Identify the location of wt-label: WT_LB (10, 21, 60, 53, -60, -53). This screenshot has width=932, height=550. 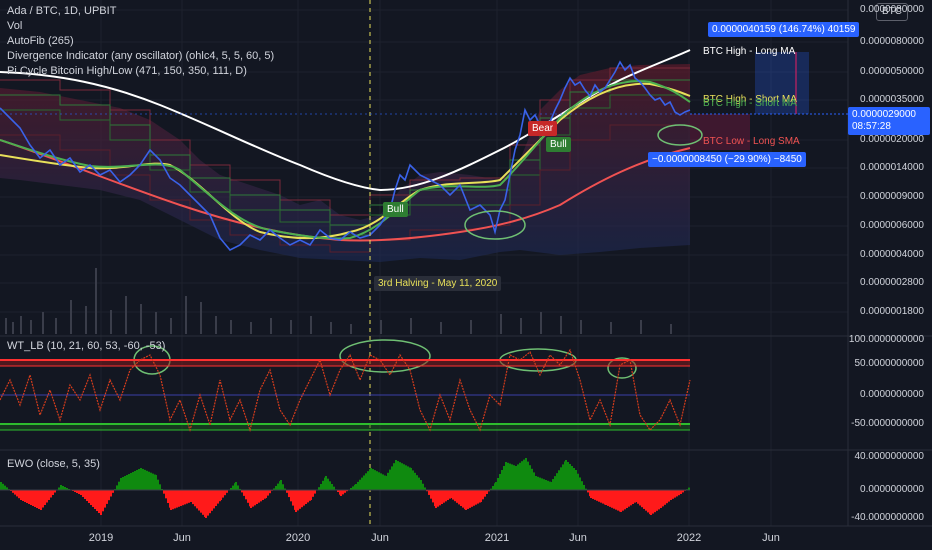
(86, 346).